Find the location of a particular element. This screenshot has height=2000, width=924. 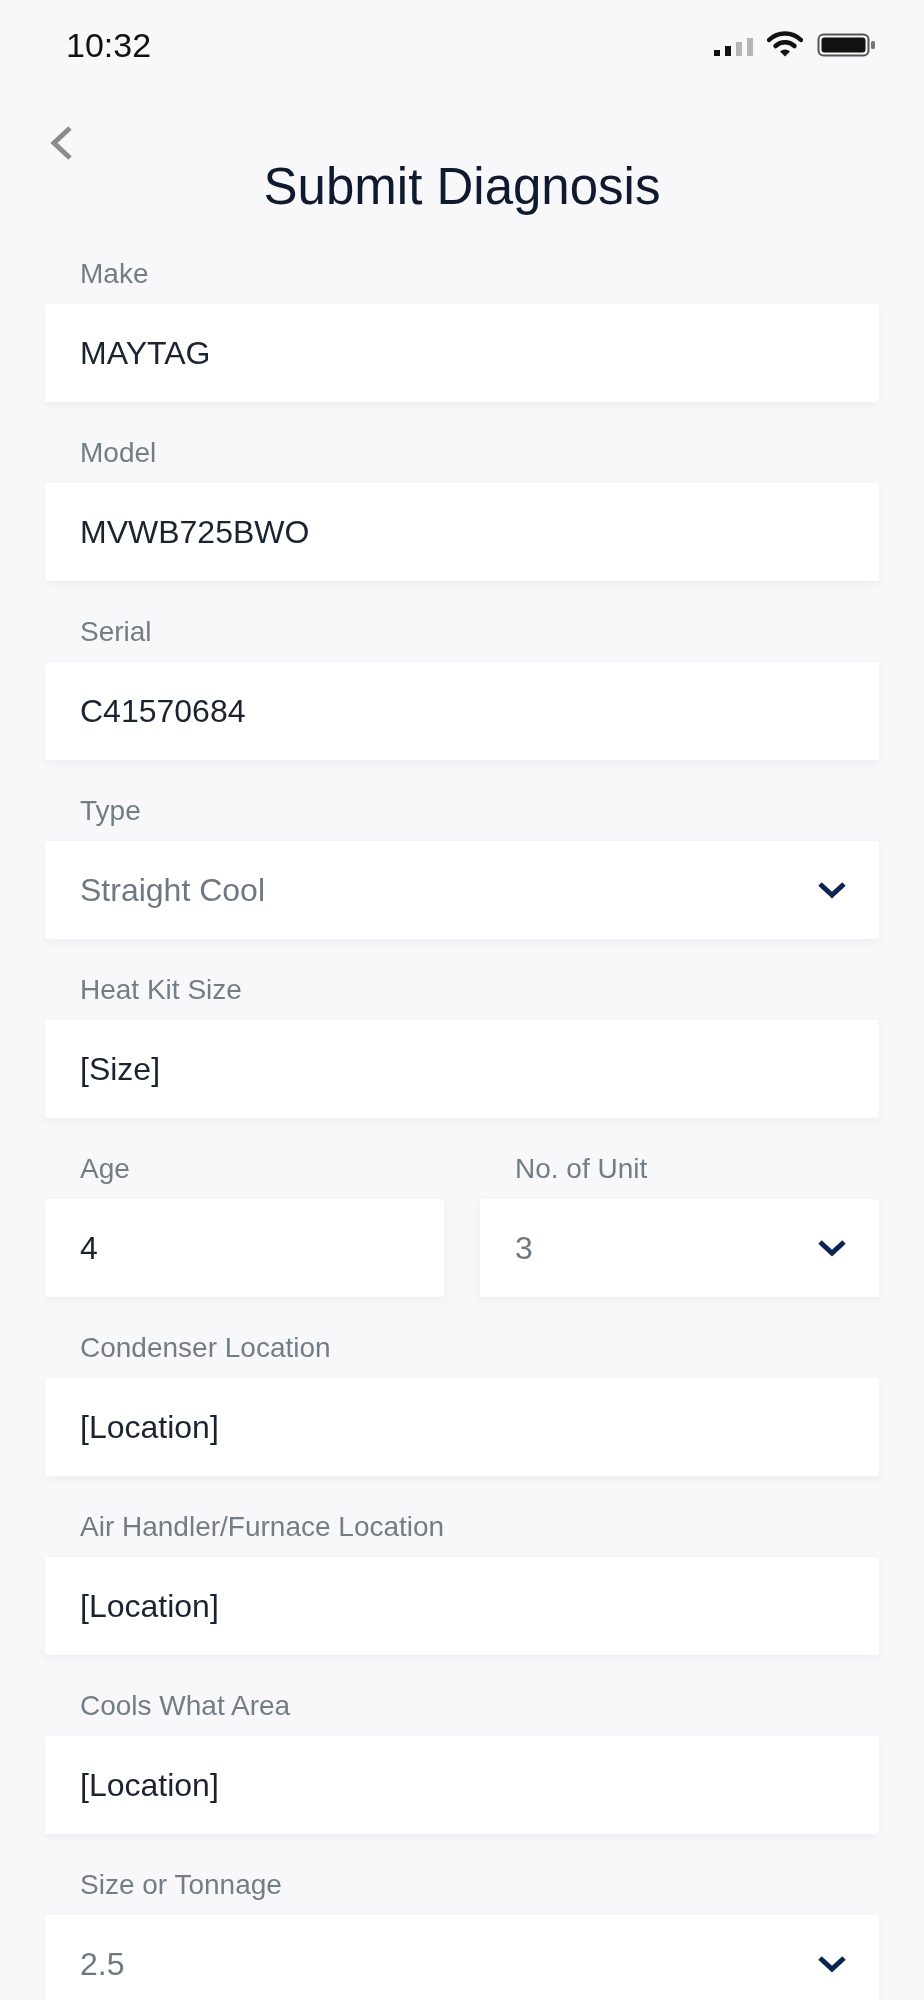

dropdown-field: 2.5 is located at coordinates (462, 1957).